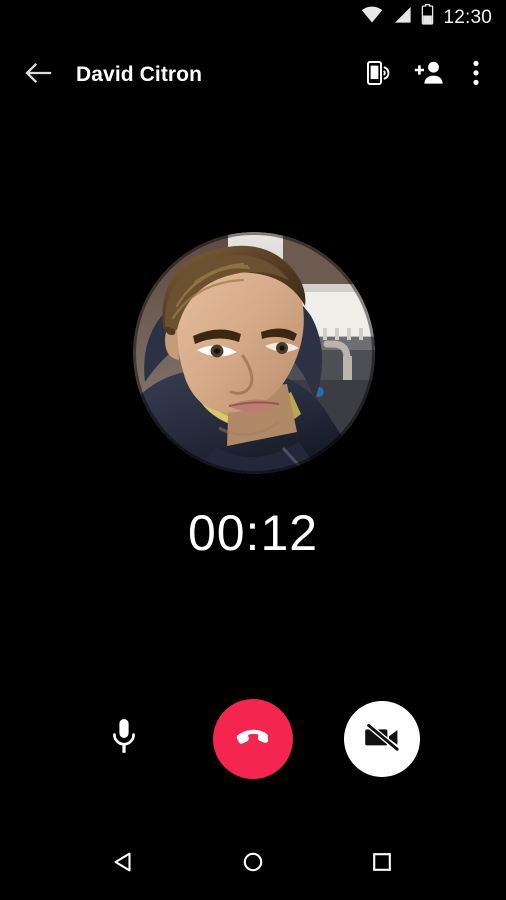 This screenshot has width=506, height=900. What do you see at coordinates (253, 533) in the screenshot?
I see `call-duration-timer: 00:12` at bounding box center [253, 533].